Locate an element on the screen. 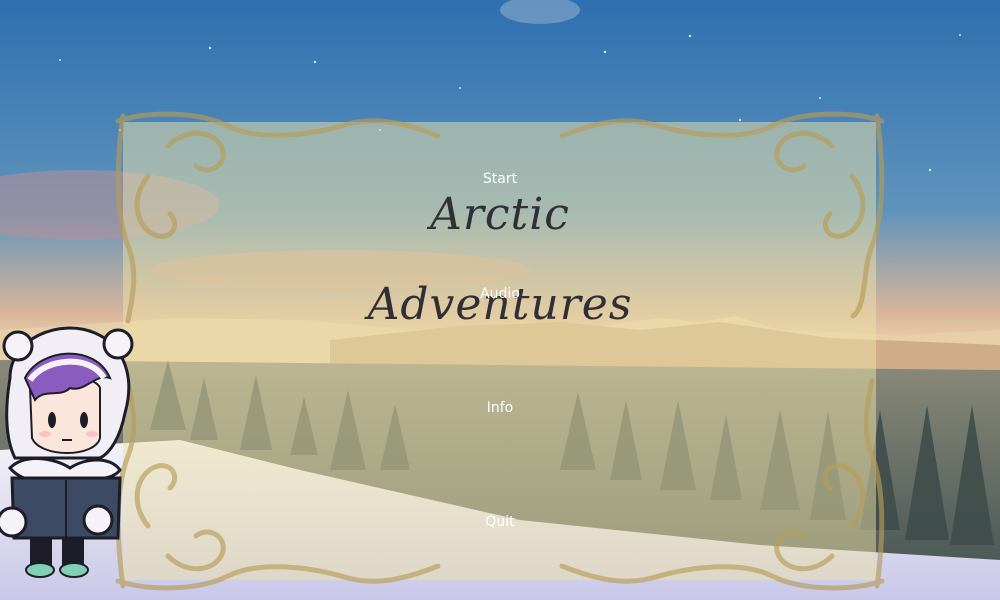 Image resolution: width=1000 pixels, height=600 pixels. audio-button: Audio is located at coordinates (500, 294).